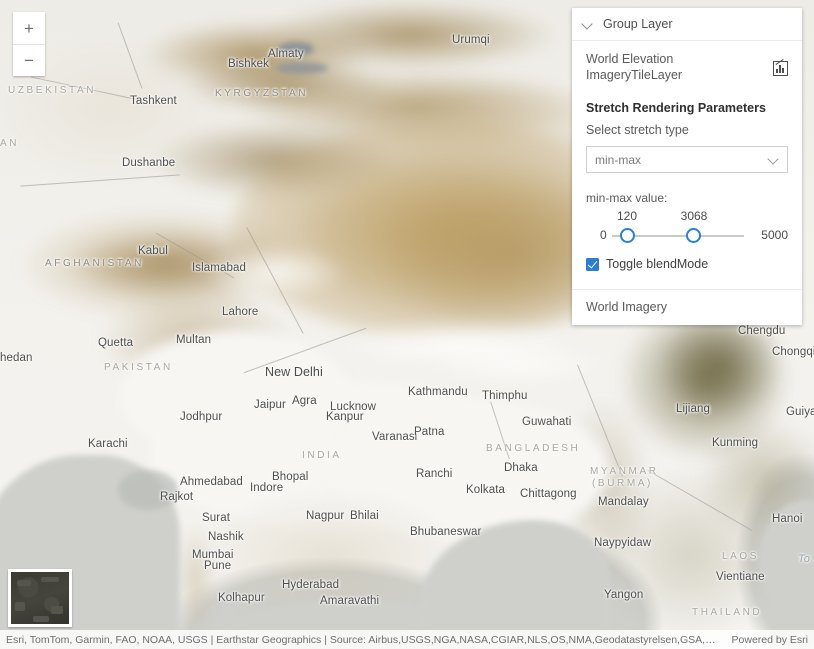 The image size is (814, 649). What do you see at coordinates (267, 488) in the screenshot?
I see `map-label: Indore` at bounding box center [267, 488].